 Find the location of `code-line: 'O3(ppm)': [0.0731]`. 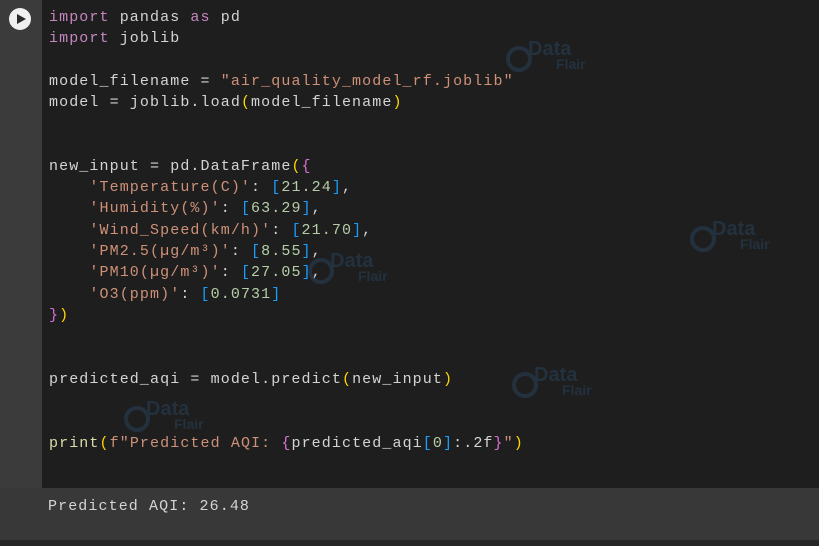

code-line: 'O3(ppm)': [0.0731] is located at coordinates (165, 294).